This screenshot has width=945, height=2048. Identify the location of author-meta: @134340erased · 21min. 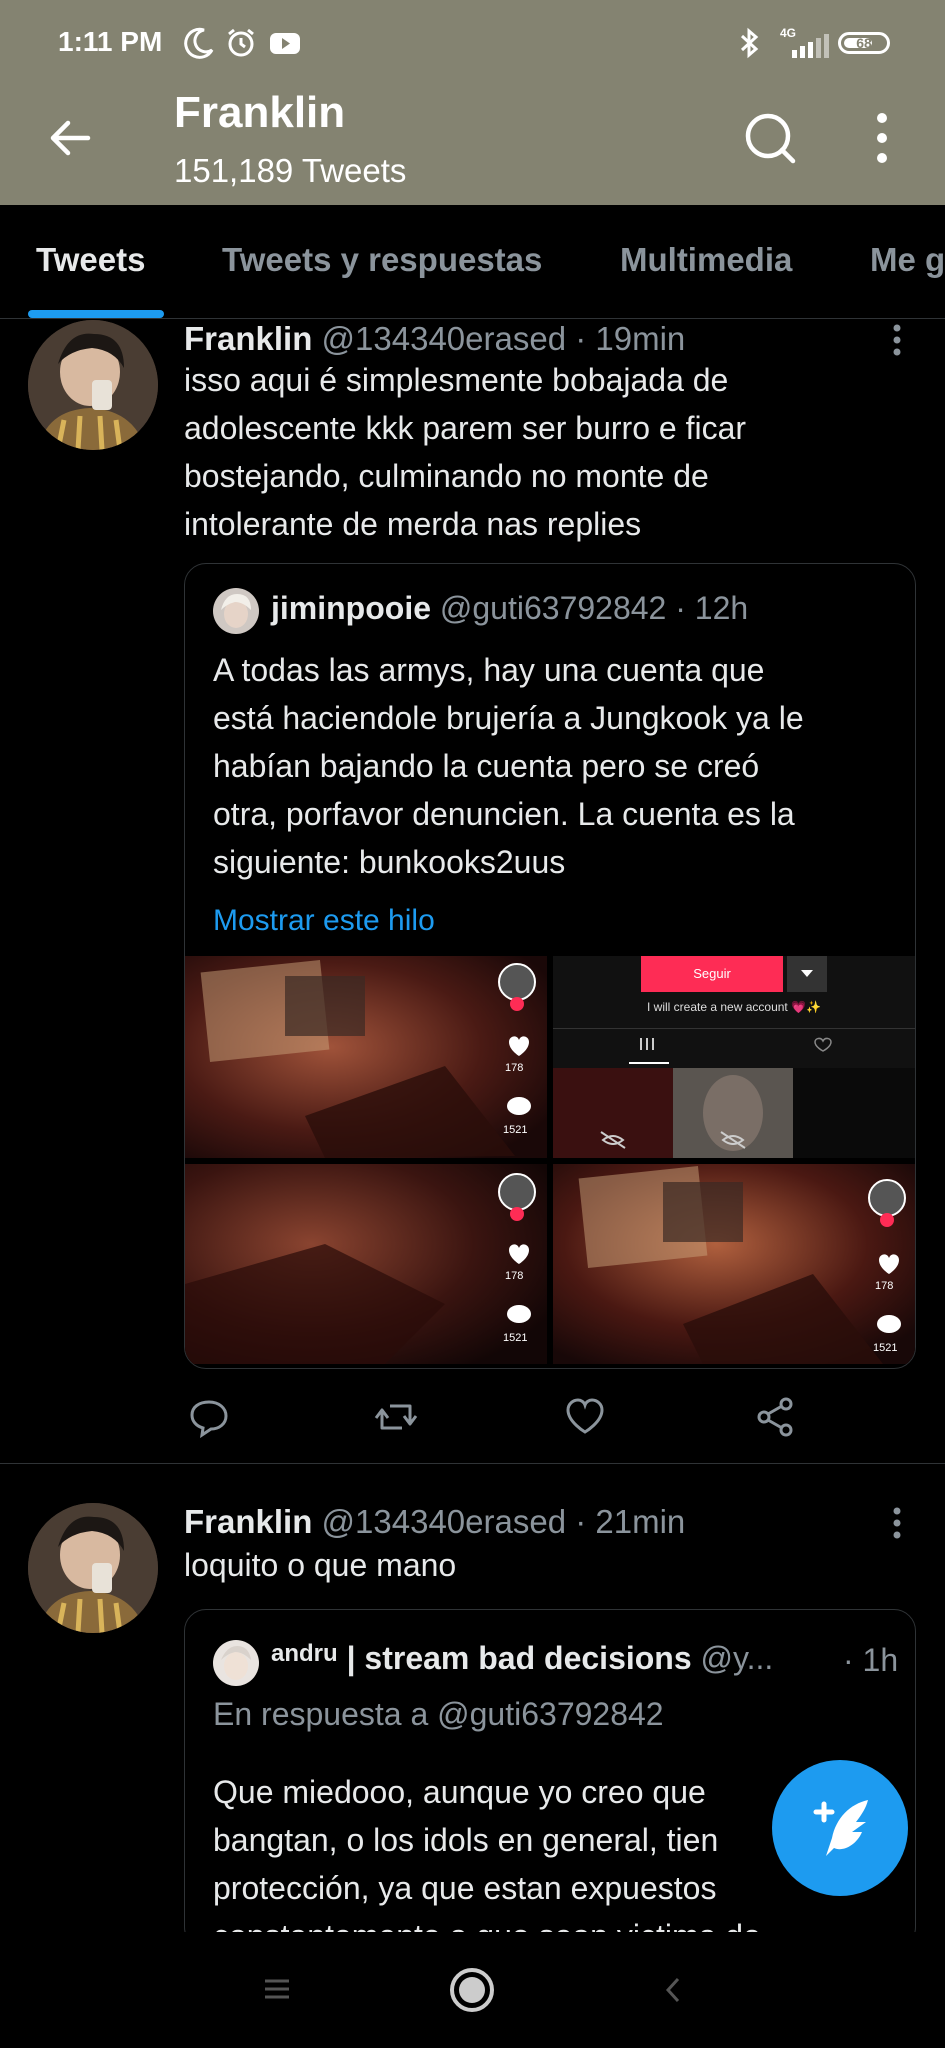
(503, 1521).